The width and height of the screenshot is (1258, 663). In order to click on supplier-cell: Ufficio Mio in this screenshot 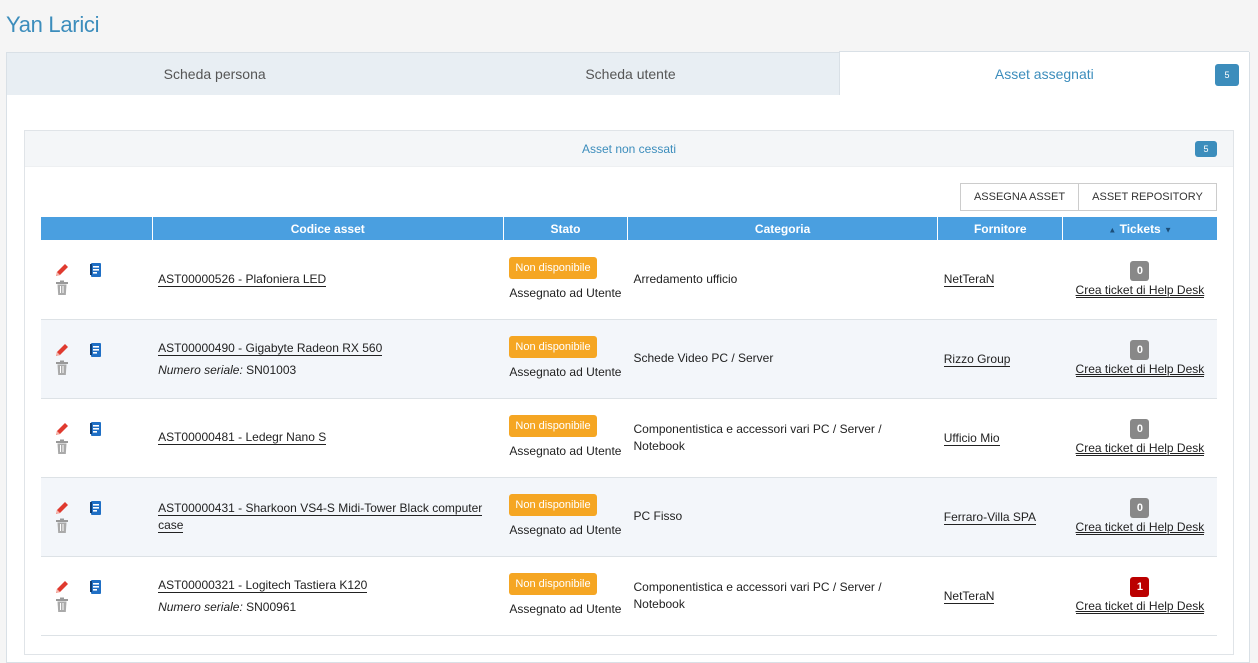, I will do `click(1000, 438)`.